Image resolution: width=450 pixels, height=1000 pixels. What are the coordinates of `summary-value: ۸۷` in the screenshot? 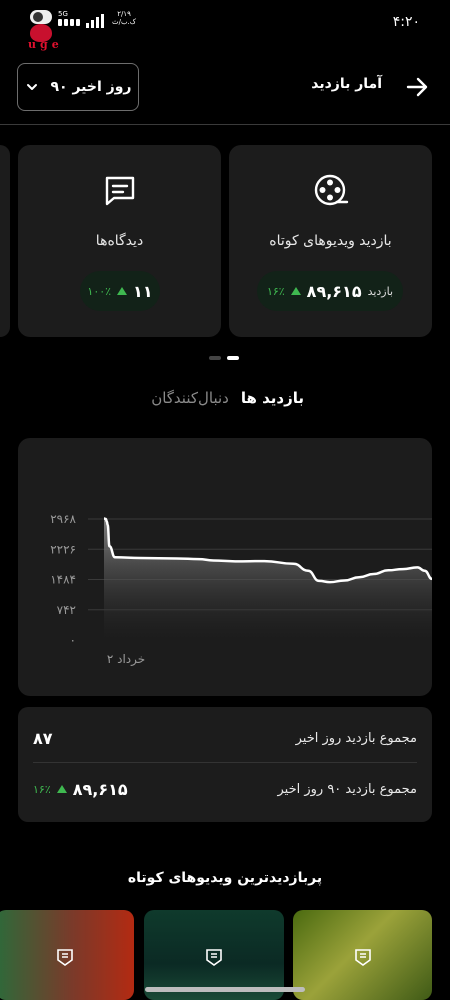 It's located at (43, 738).